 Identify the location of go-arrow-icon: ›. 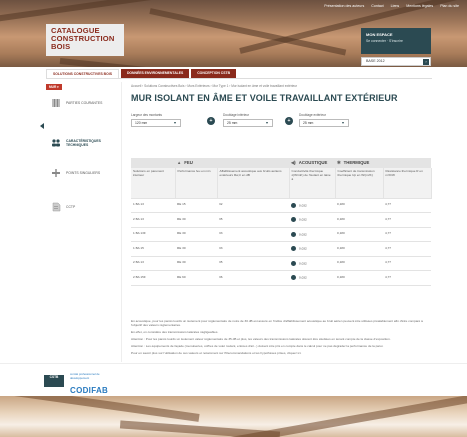
(426, 62).